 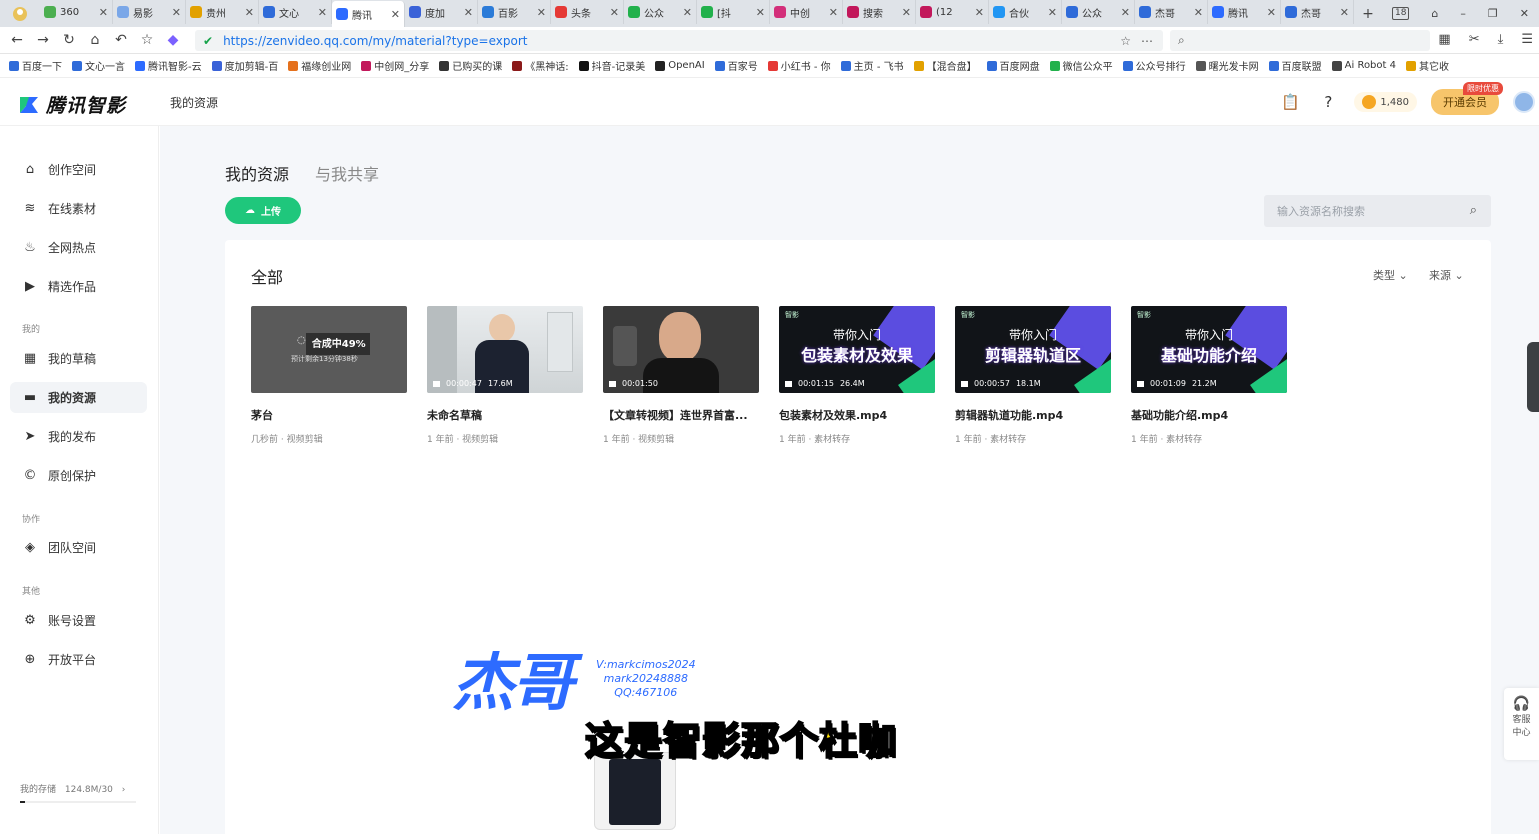 I want to click on new-tab-button: +, so click(x=1368, y=14).